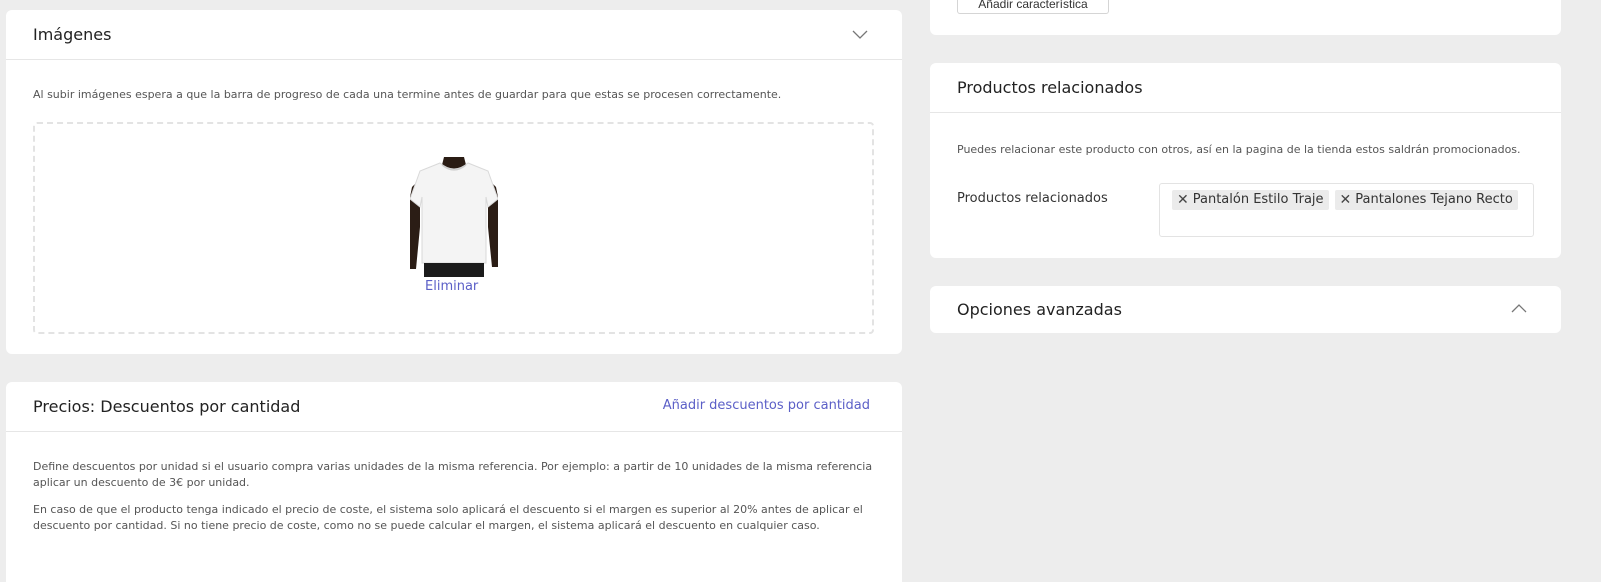 The width and height of the screenshot is (1601, 582). What do you see at coordinates (1032, 198) in the screenshot?
I see `related-products-label: Productos relacionados` at bounding box center [1032, 198].